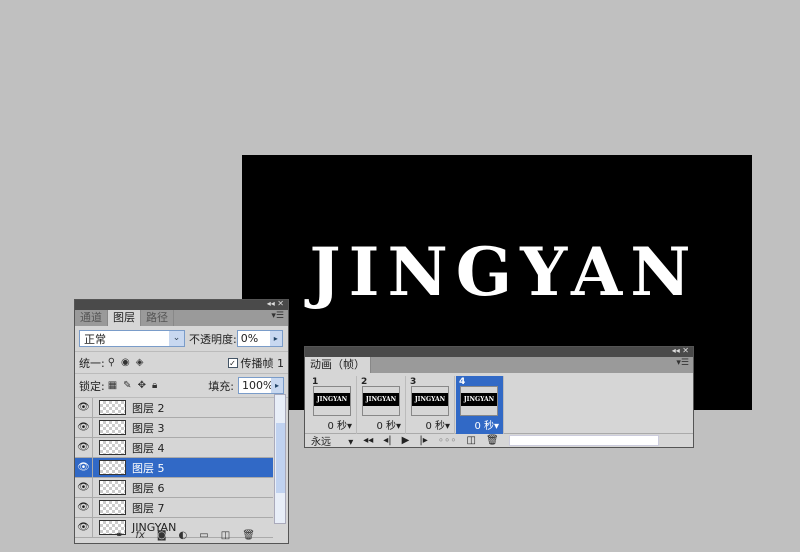 The width and height of the screenshot is (800, 552). What do you see at coordinates (124, 318) in the screenshot?
I see `tab-layers: 图层` at bounding box center [124, 318].